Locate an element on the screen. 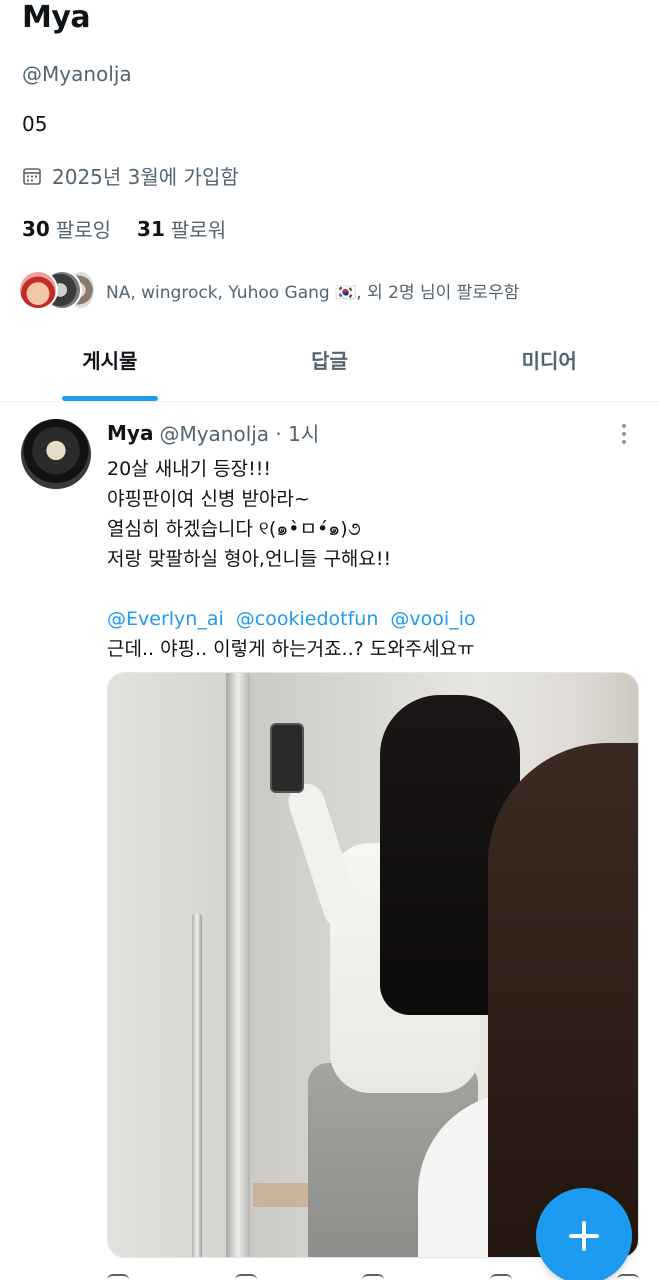 The image size is (659, 1280). calendar-icon is located at coordinates (32, 176).